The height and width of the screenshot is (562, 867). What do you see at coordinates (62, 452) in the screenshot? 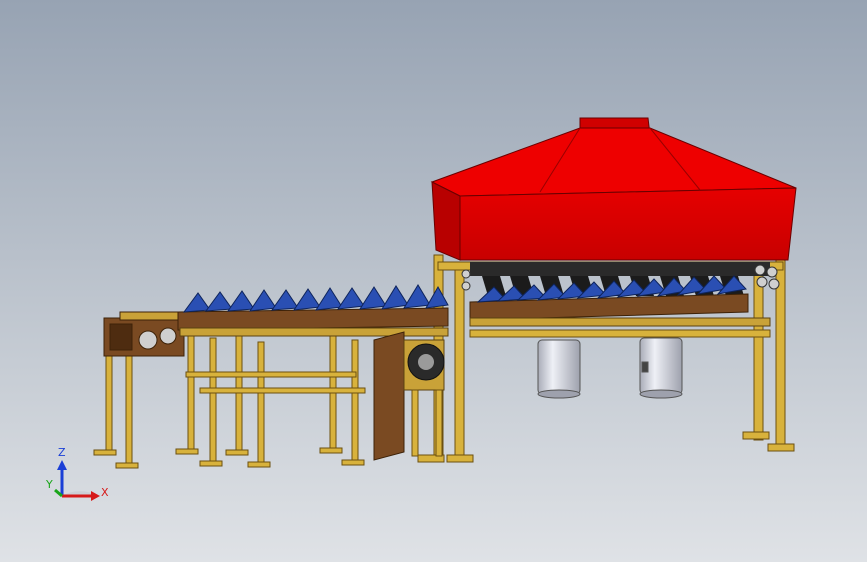
I see `z-axis-label: Z` at bounding box center [62, 452].